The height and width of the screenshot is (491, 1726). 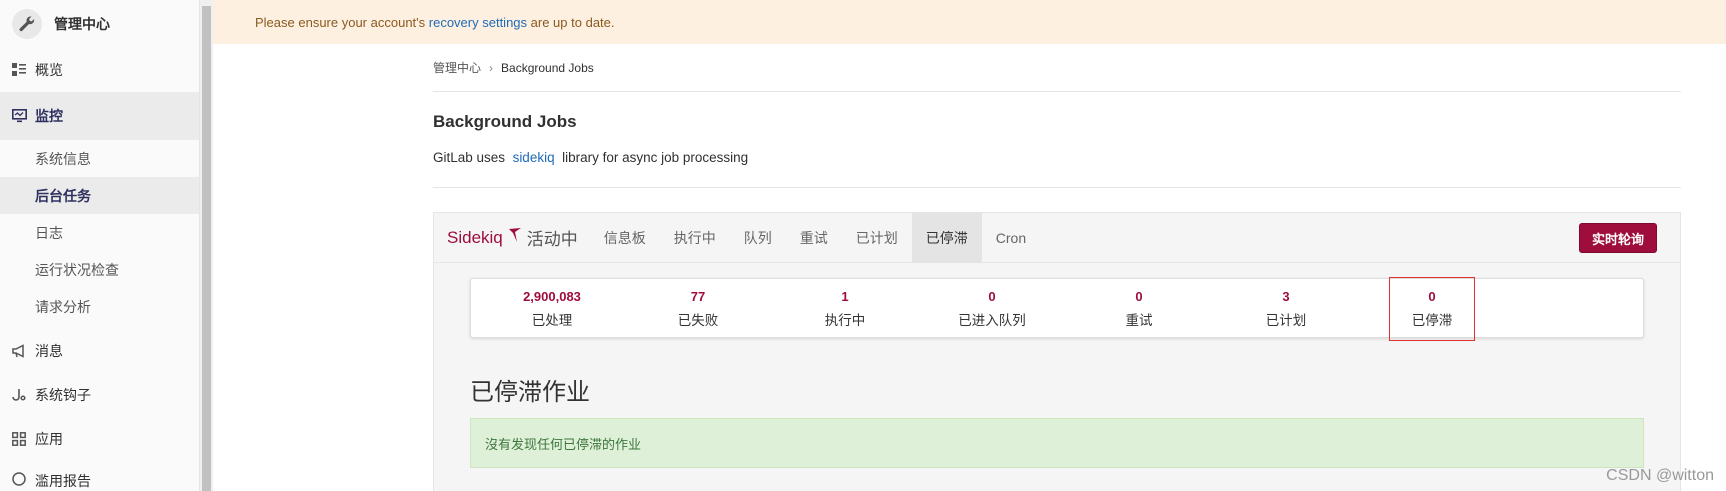 I want to click on stat-label: 已进入队列, so click(x=992, y=320).